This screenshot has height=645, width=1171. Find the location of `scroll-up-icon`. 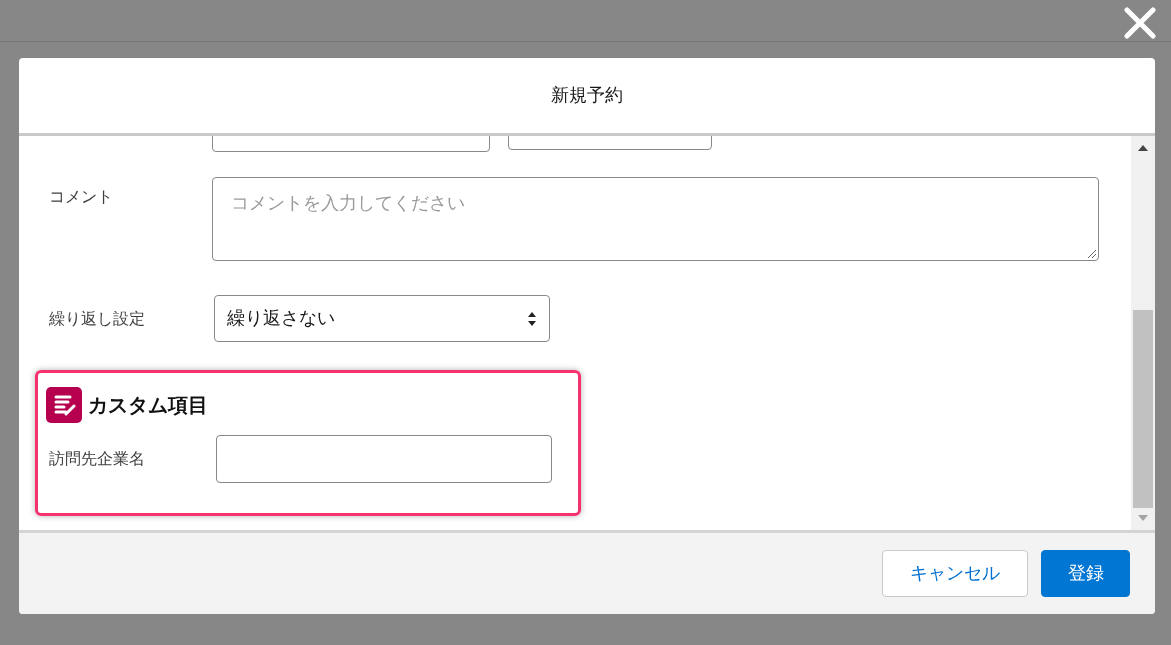

scroll-up-icon is located at coordinates (1143, 148).